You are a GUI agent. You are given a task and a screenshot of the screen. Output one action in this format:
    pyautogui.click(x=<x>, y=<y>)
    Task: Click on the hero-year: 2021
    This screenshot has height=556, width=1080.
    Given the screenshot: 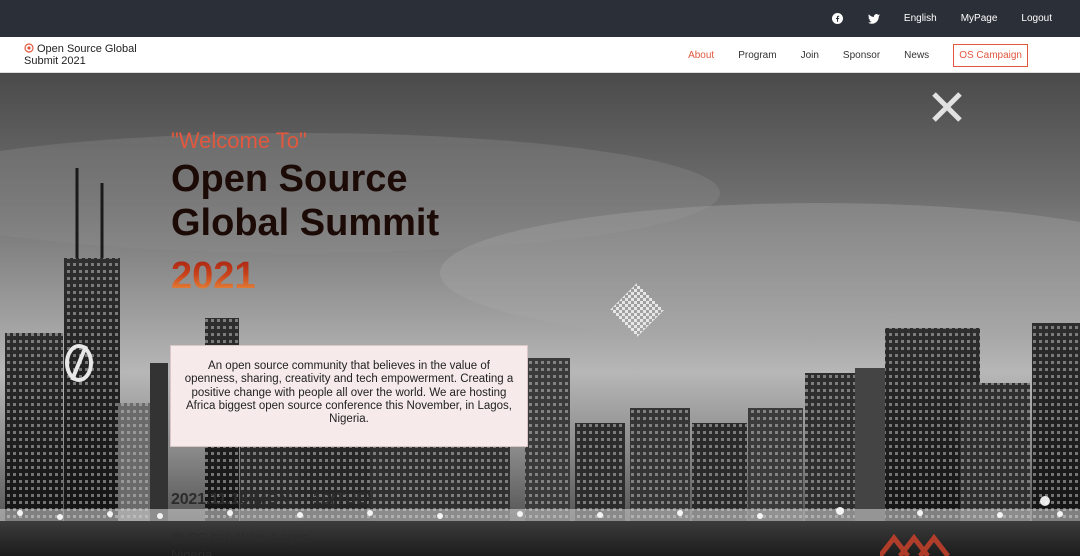 What is the action you would take?
    pyautogui.click(x=213, y=276)
    